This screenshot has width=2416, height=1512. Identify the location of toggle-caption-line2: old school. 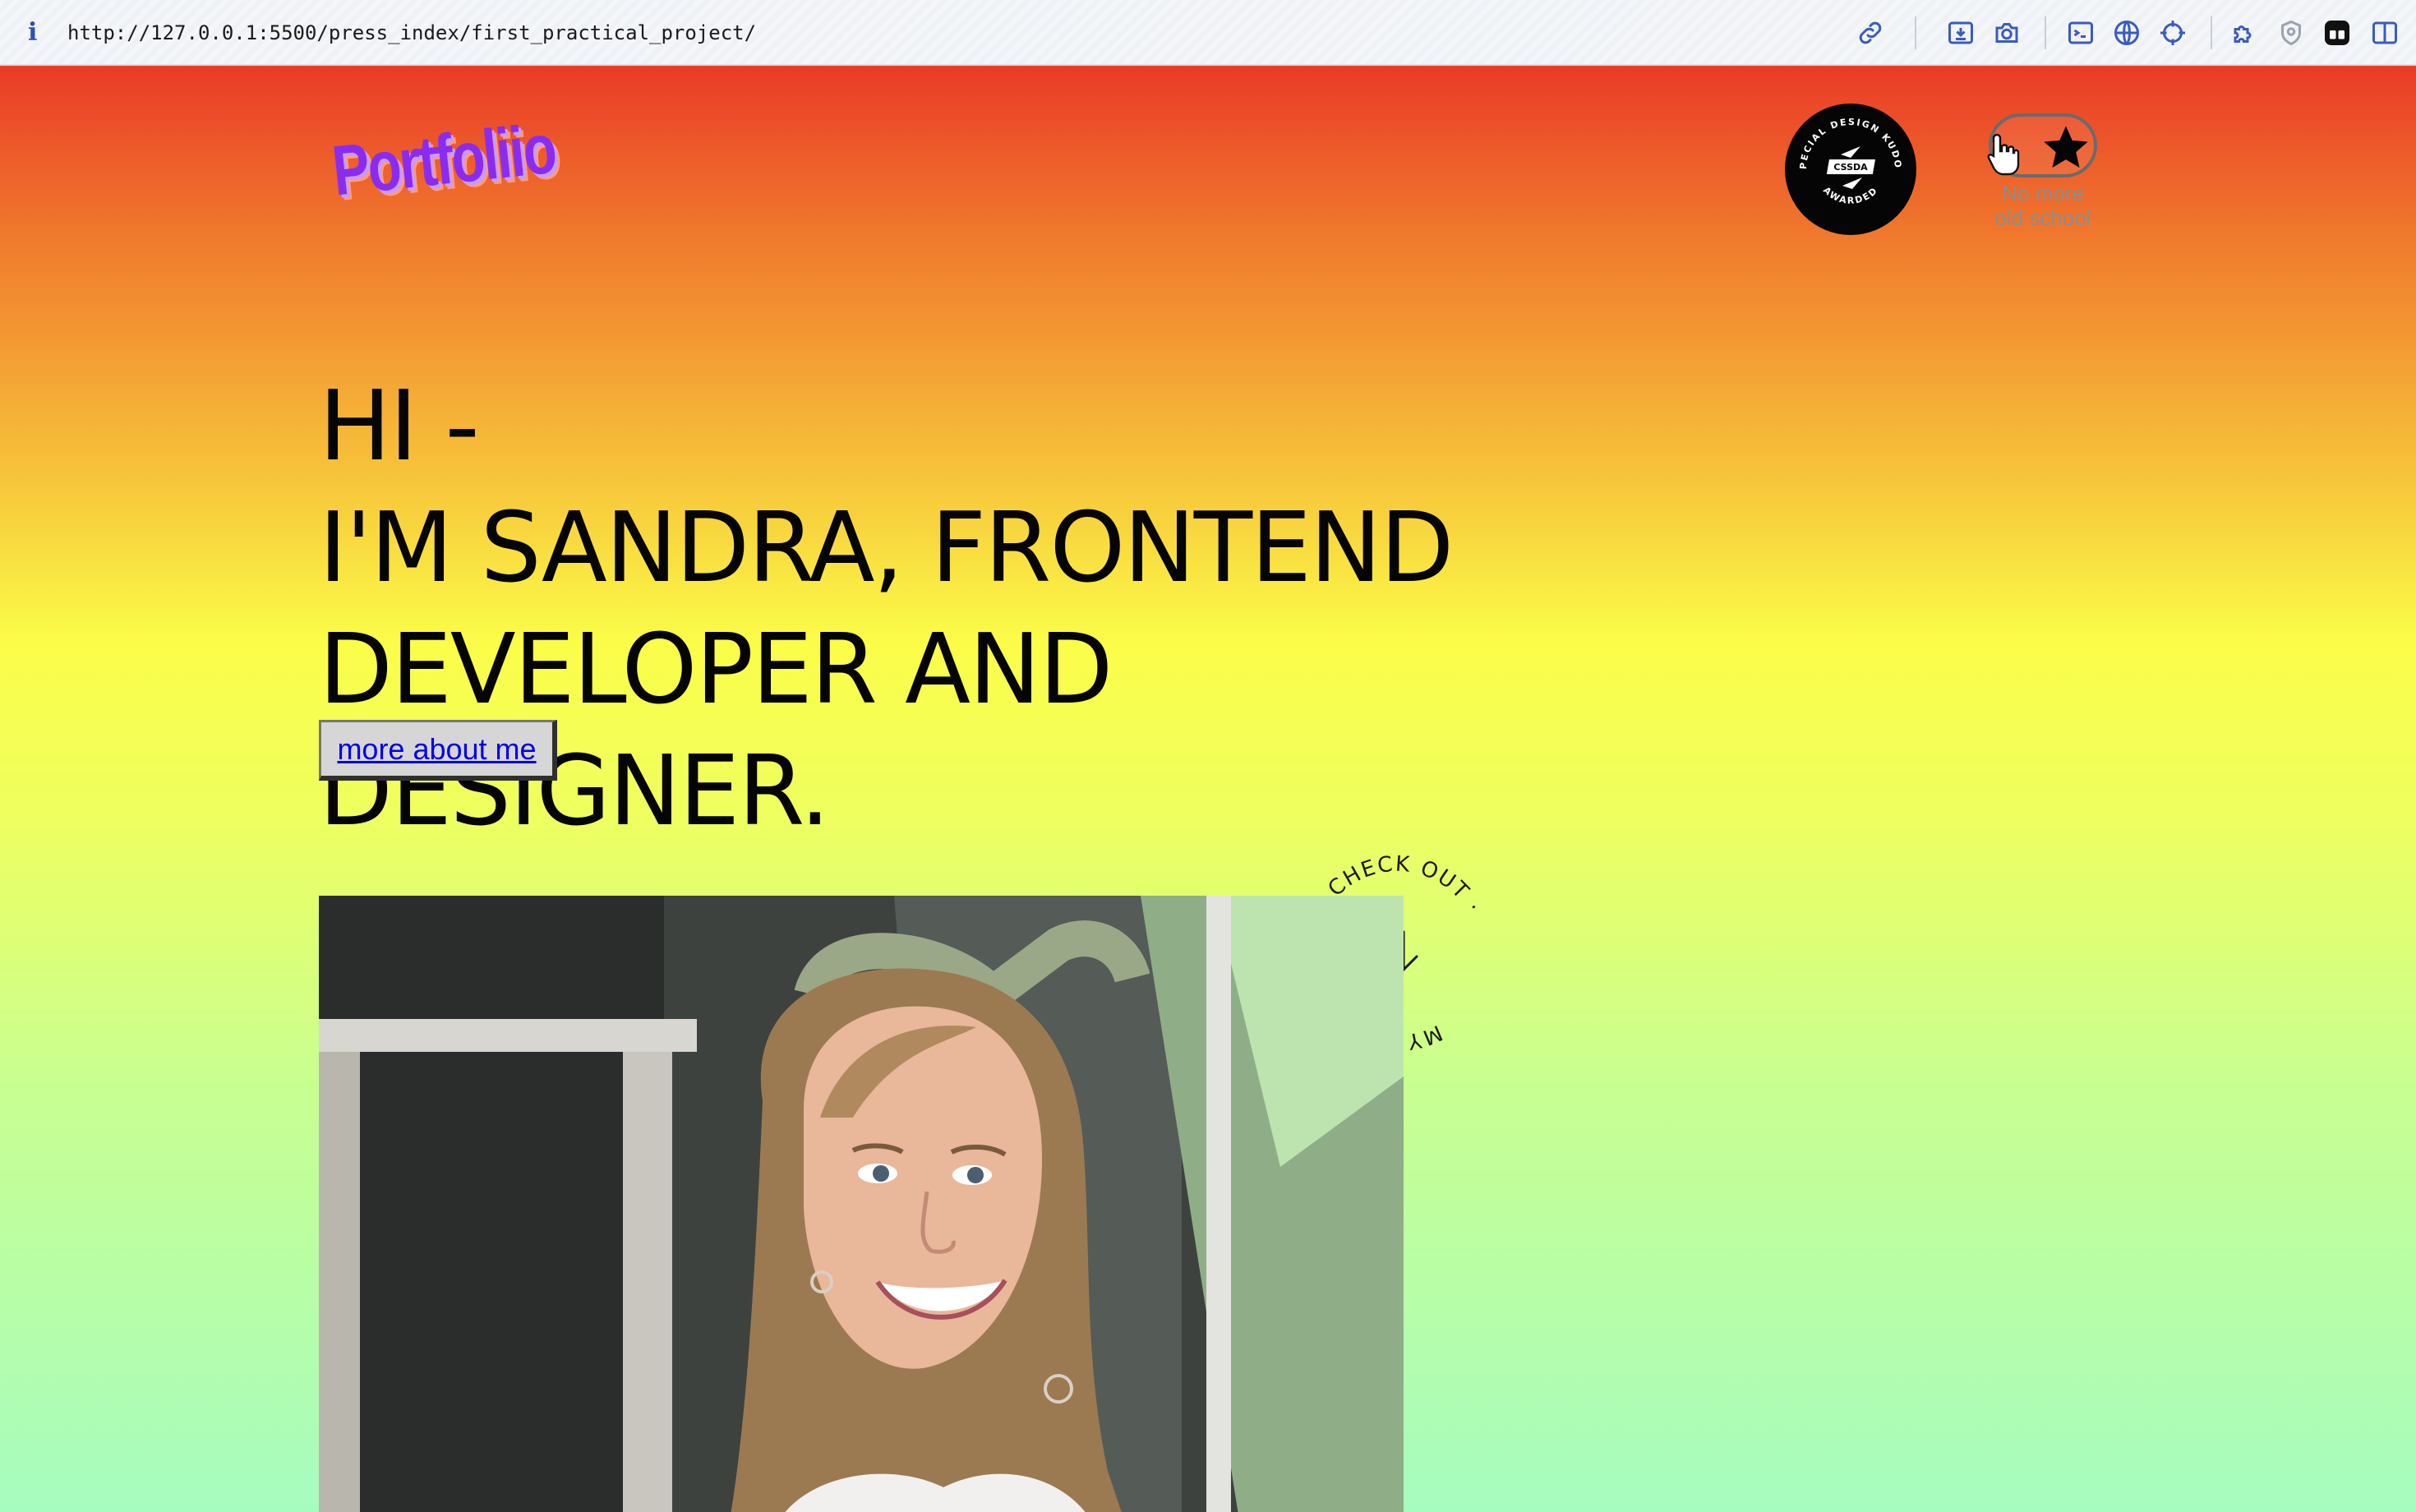
(2043, 218).